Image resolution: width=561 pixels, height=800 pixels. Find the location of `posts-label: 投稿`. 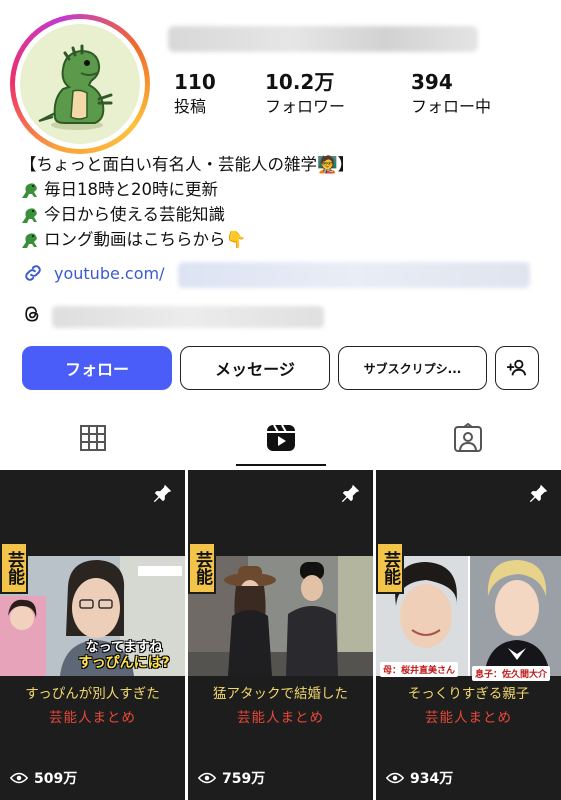

posts-label: 投稿 is located at coordinates (190, 106).